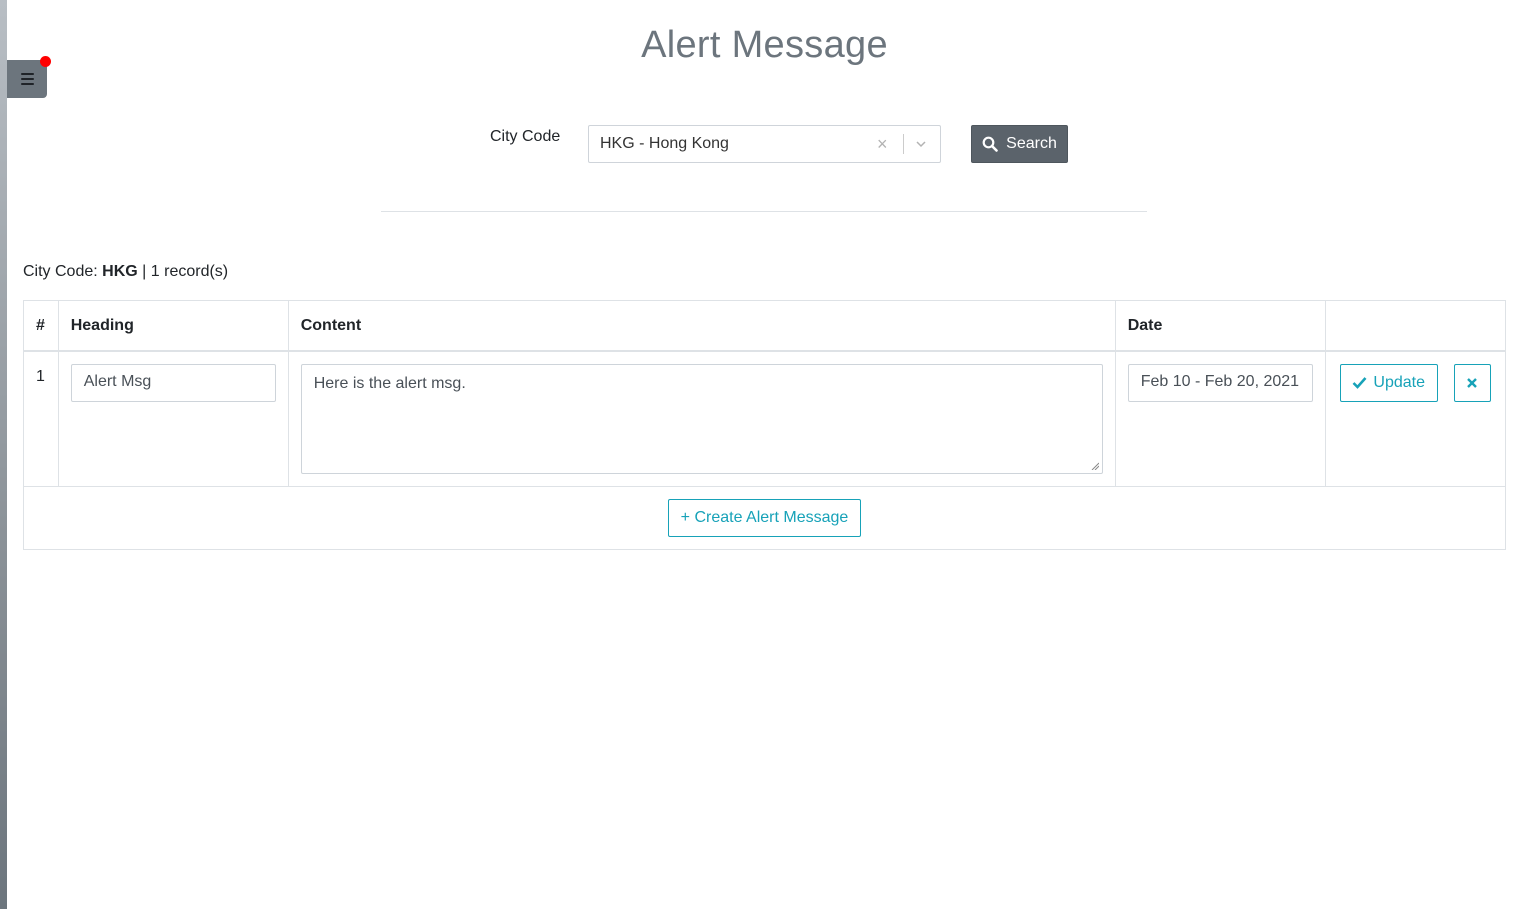 The width and height of the screenshot is (1529, 909). I want to click on heading-cell: Alert Msg, so click(173, 418).